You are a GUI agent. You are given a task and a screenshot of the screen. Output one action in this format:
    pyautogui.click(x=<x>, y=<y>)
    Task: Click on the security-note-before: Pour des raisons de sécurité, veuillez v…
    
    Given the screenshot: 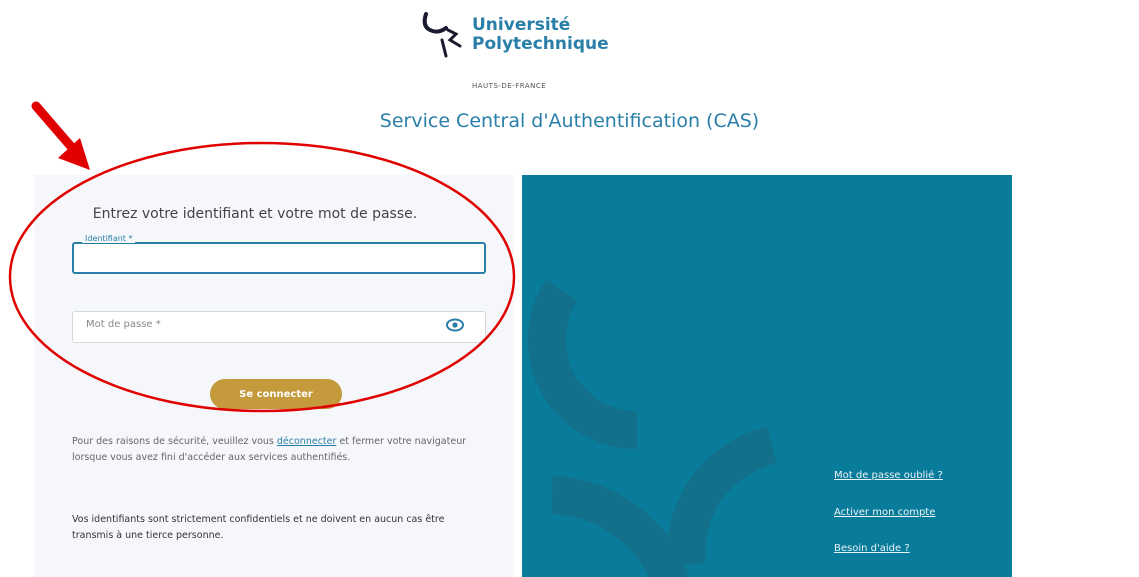 What is the action you would take?
    pyautogui.click(x=174, y=441)
    